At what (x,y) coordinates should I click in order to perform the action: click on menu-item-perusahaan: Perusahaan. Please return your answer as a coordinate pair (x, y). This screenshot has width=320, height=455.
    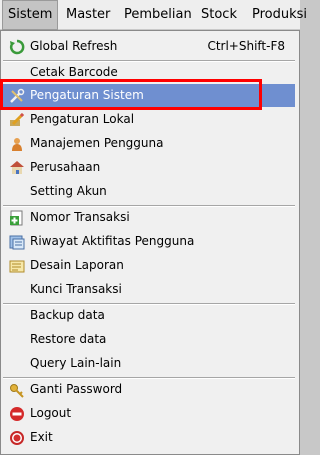
    Looking at the image, I should click on (149, 167).